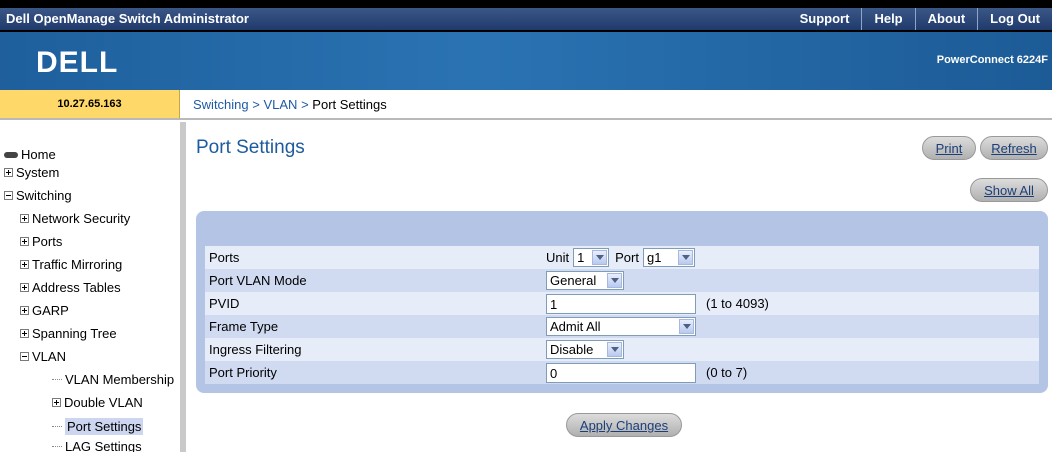 The width and height of the screenshot is (1052, 452). What do you see at coordinates (71, 264) in the screenshot?
I see `sidebar-item-traffic-mirroring: Traffic Mirroring` at bounding box center [71, 264].